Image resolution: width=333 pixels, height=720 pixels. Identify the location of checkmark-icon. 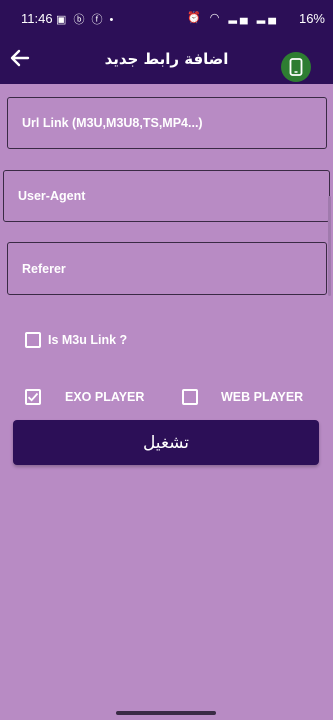
(33, 397).